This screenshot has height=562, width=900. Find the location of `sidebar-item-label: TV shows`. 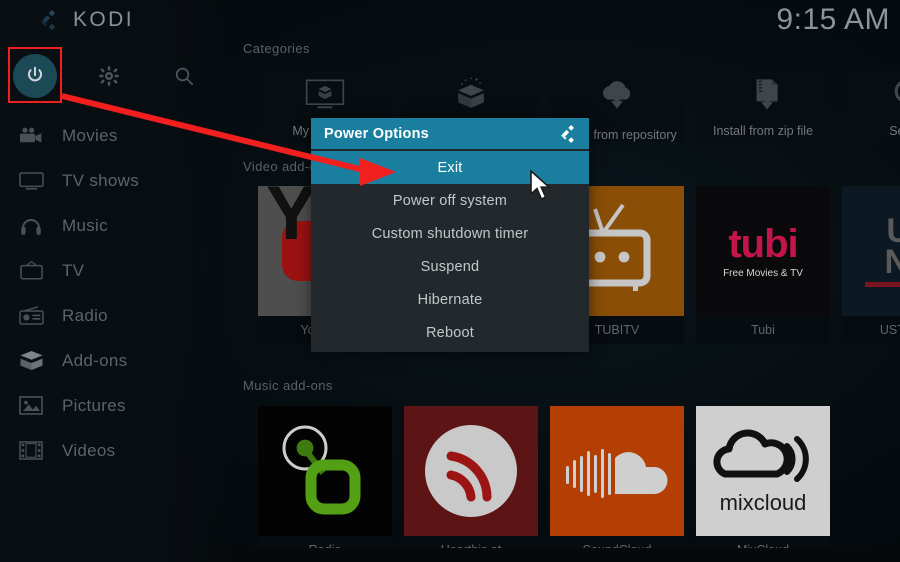

sidebar-item-label: TV shows is located at coordinates (101, 180).